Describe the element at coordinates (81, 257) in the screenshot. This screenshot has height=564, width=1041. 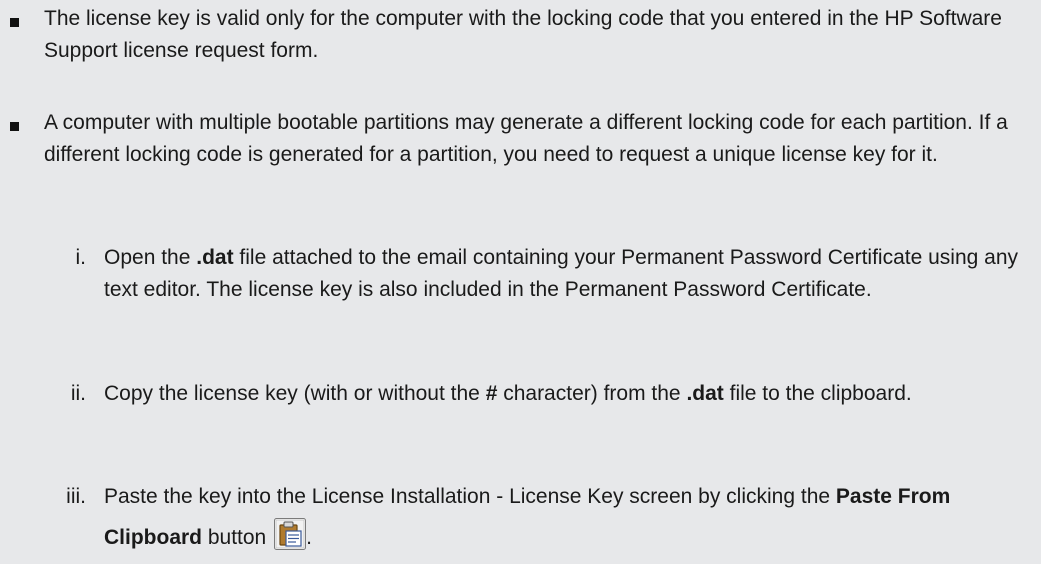
I see `step-marker: i.` at that location.